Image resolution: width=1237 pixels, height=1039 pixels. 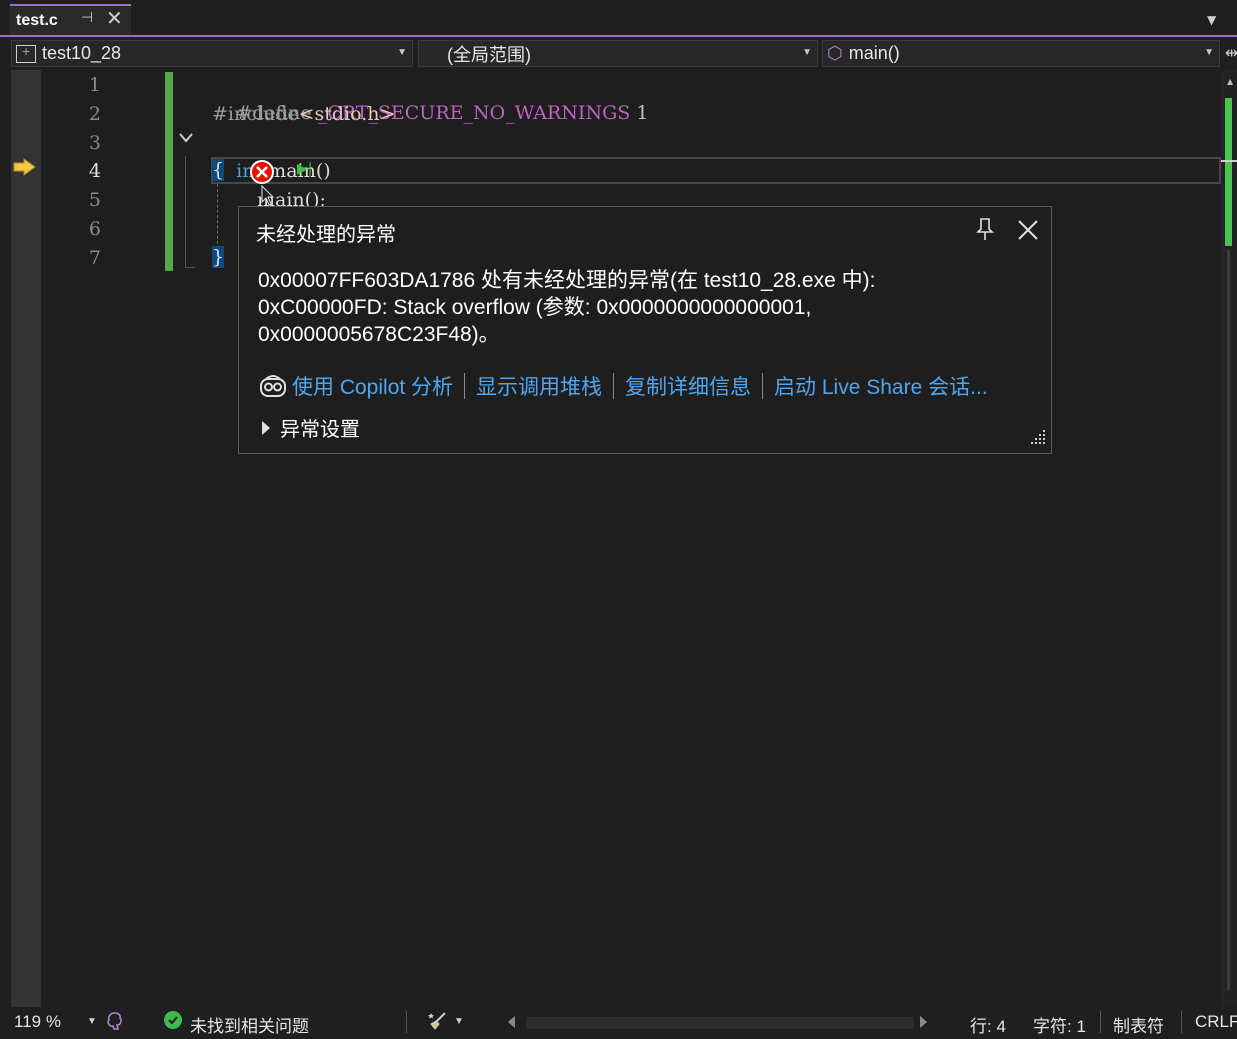 What do you see at coordinates (186, 138) in the screenshot?
I see `chevron-down-icon` at bounding box center [186, 138].